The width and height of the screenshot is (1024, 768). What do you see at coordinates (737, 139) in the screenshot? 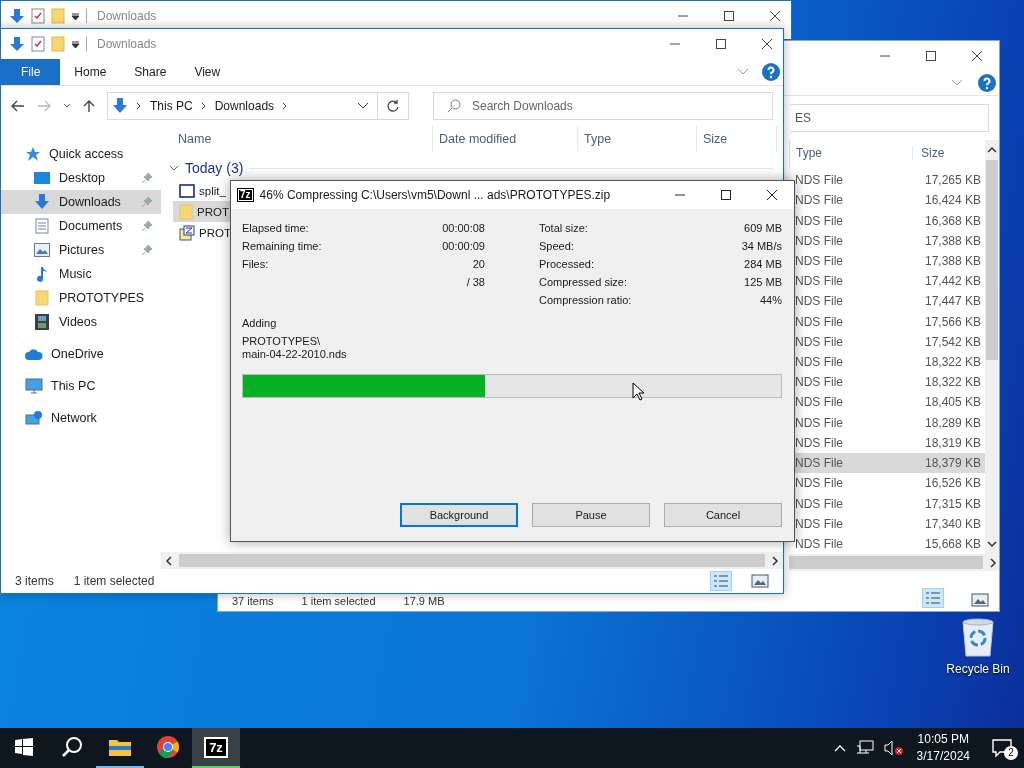
I see `column-header: Size` at bounding box center [737, 139].